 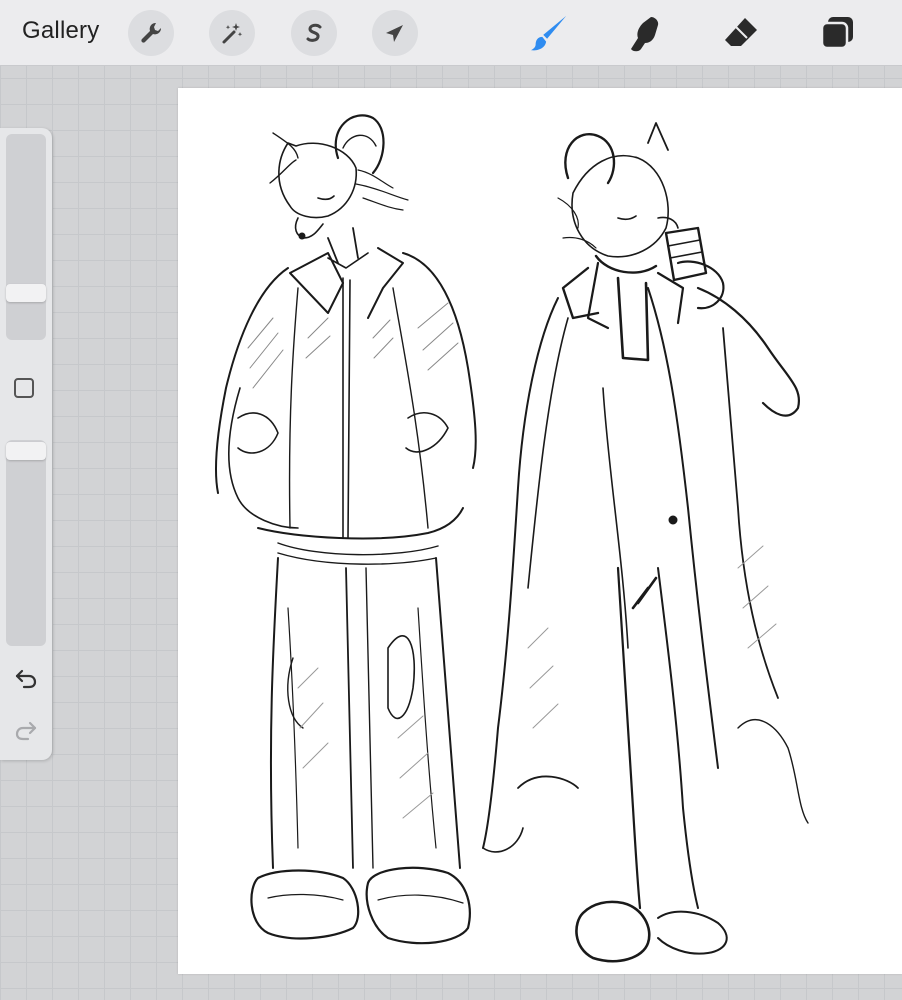 I want to click on undo-icon, so click(x=26, y=679).